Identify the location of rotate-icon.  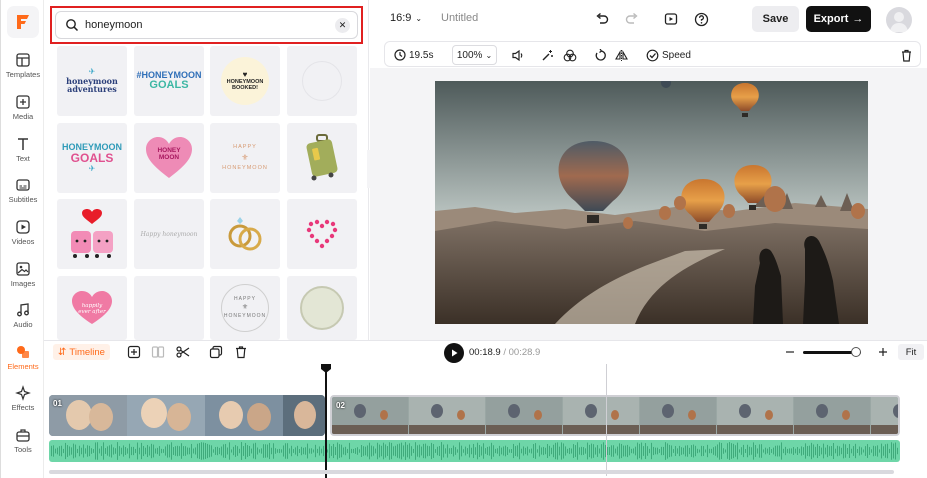
(600, 54).